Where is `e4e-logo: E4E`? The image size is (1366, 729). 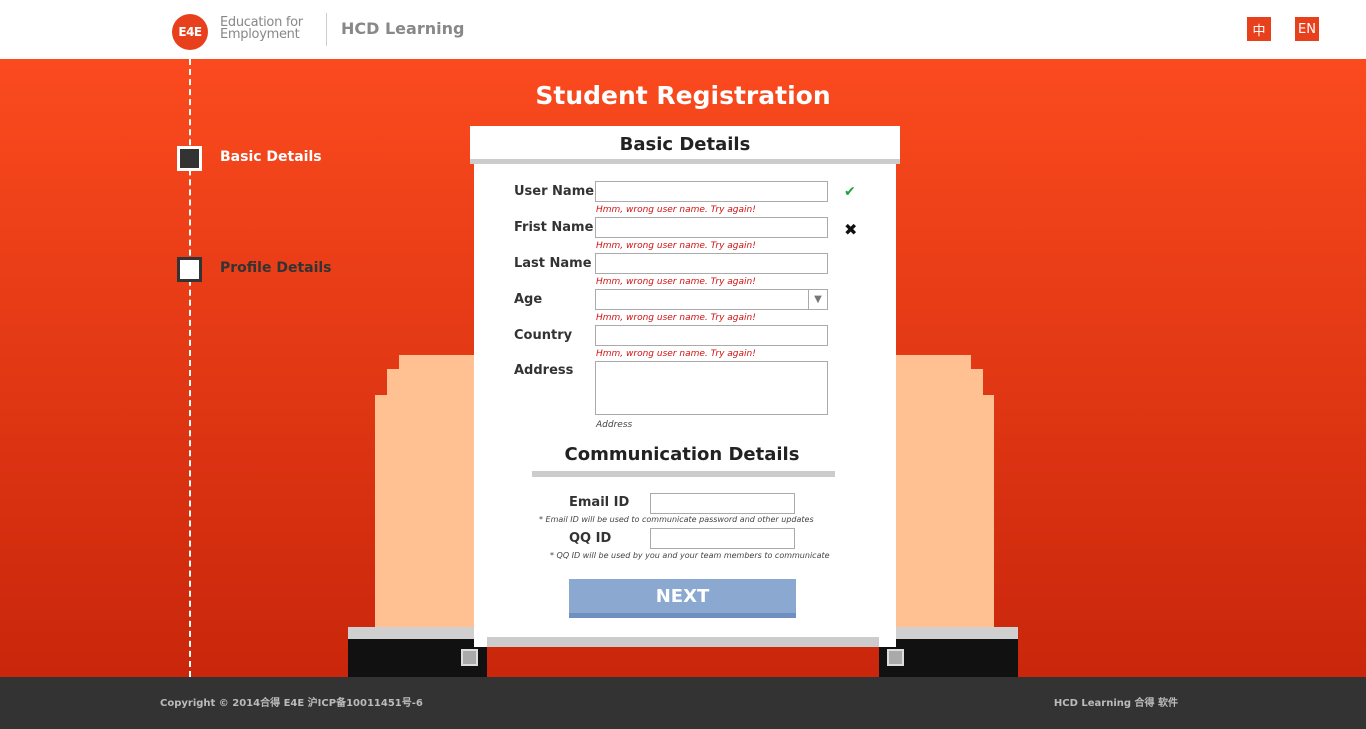
e4e-logo: E4E is located at coordinates (190, 32).